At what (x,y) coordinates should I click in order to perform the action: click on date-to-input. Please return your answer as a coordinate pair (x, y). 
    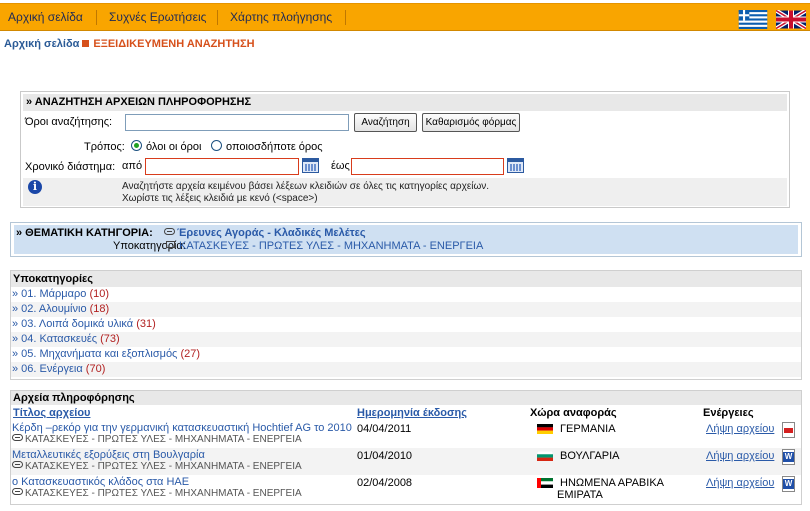
    Looking at the image, I should click on (427, 166).